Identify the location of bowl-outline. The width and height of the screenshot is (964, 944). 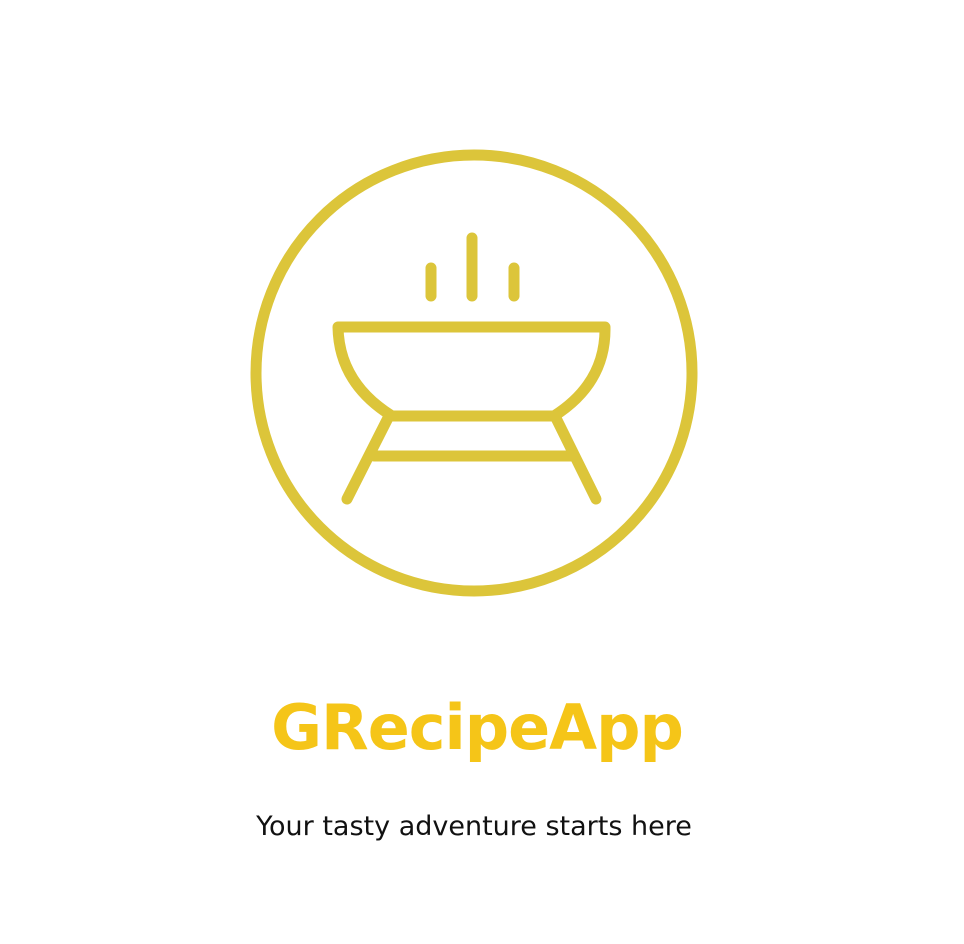
(471, 371).